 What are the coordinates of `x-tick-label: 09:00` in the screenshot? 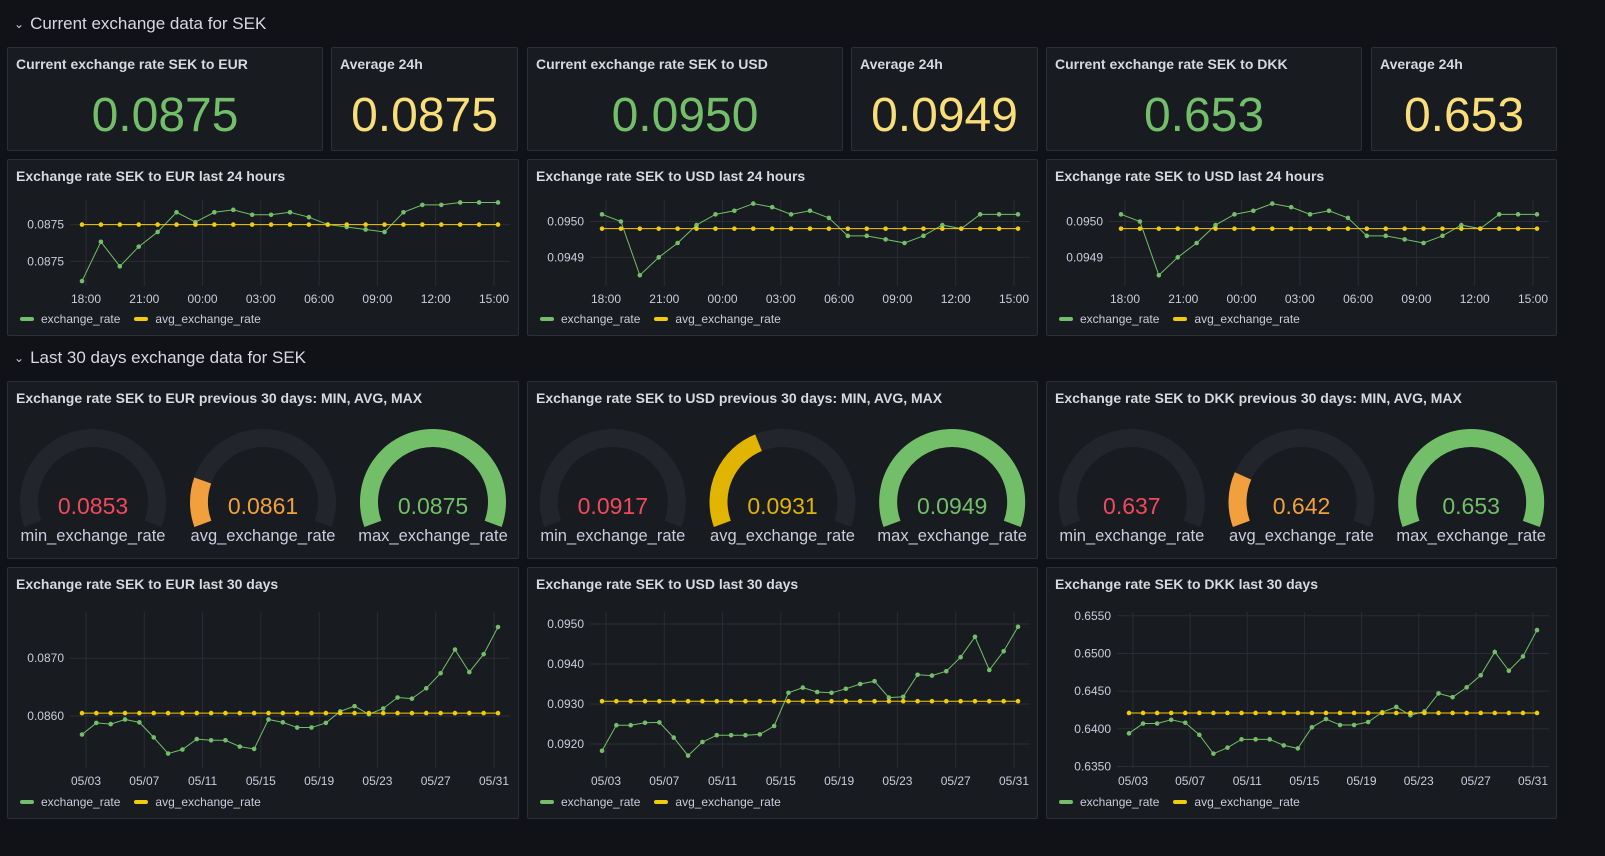 It's located at (897, 299).